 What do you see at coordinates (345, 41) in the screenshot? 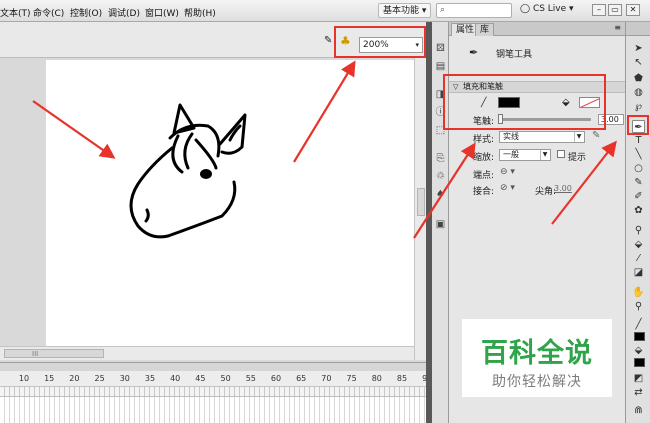
I see `edit-scene-icon: ♣` at bounding box center [345, 41].